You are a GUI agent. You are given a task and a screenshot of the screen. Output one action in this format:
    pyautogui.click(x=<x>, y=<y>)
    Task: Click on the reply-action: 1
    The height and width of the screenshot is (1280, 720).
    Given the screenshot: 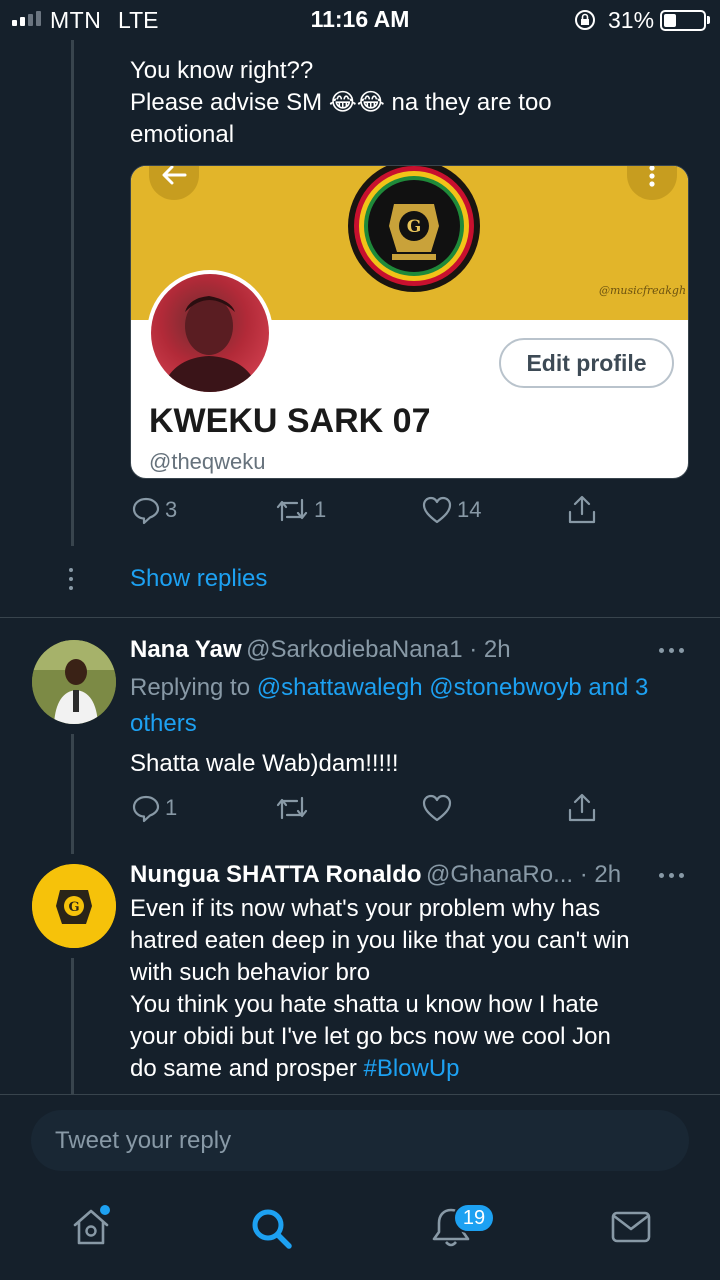 What is the action you would take?
    pyautogui.click(x=154, y=808)
    